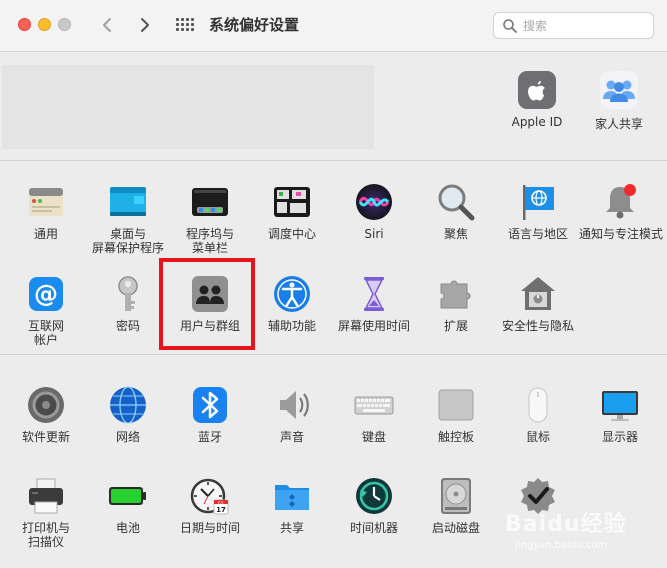 This screenshot has width=667, height=568. Describe the element at coordinates (292, 211) in the screenshot. I see `pref-mission-control: 调度中心` at that location.